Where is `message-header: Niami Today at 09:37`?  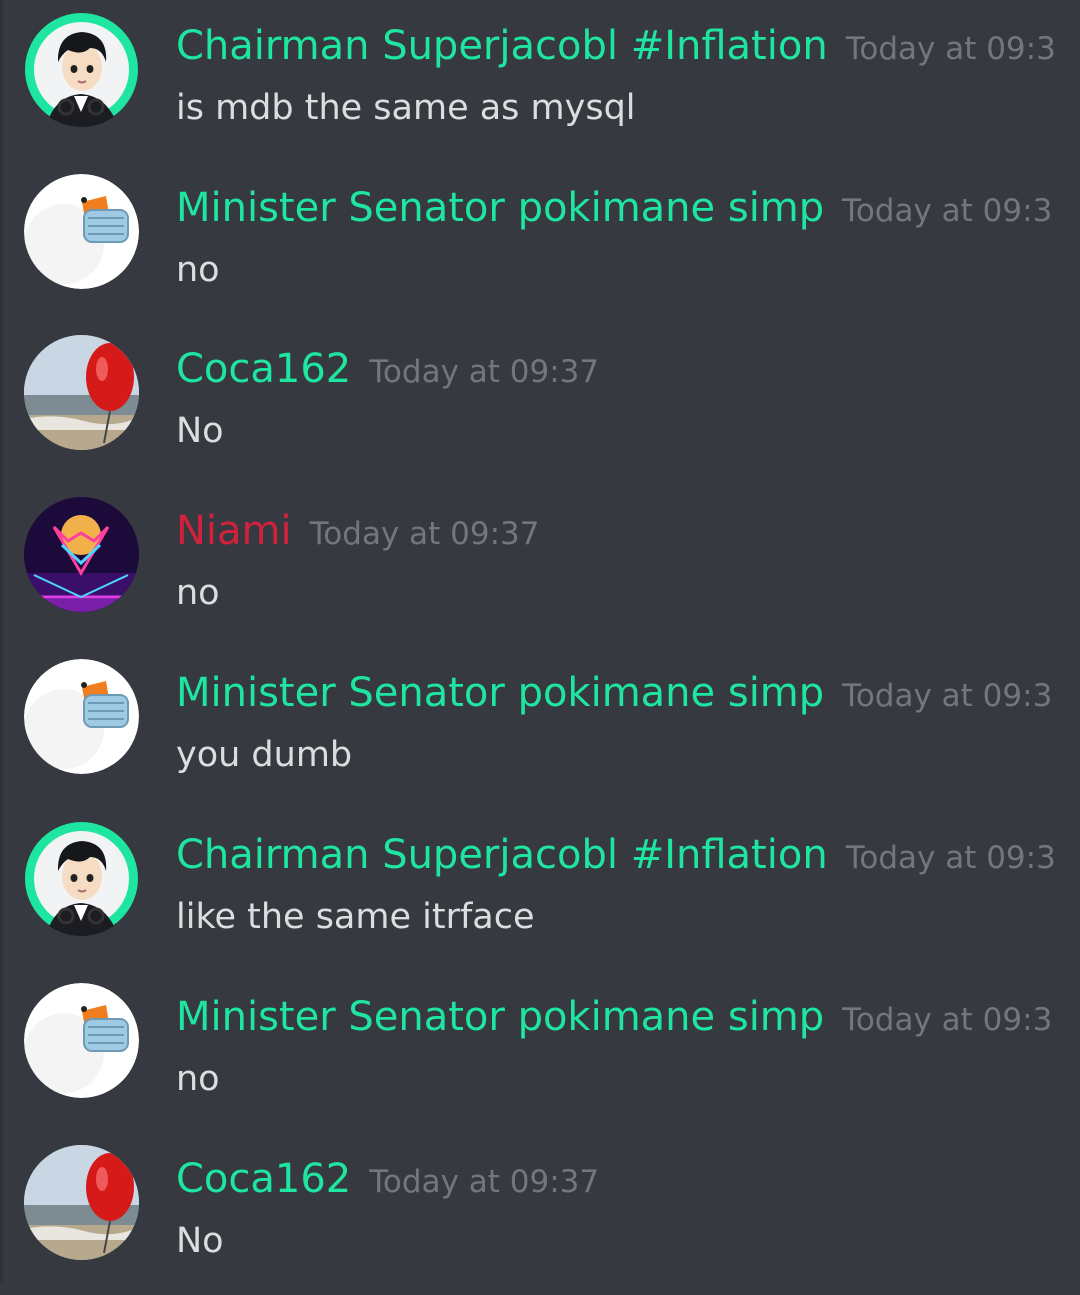
message-header: Niami Today at 09:37 is located at coordinates (624, 531).